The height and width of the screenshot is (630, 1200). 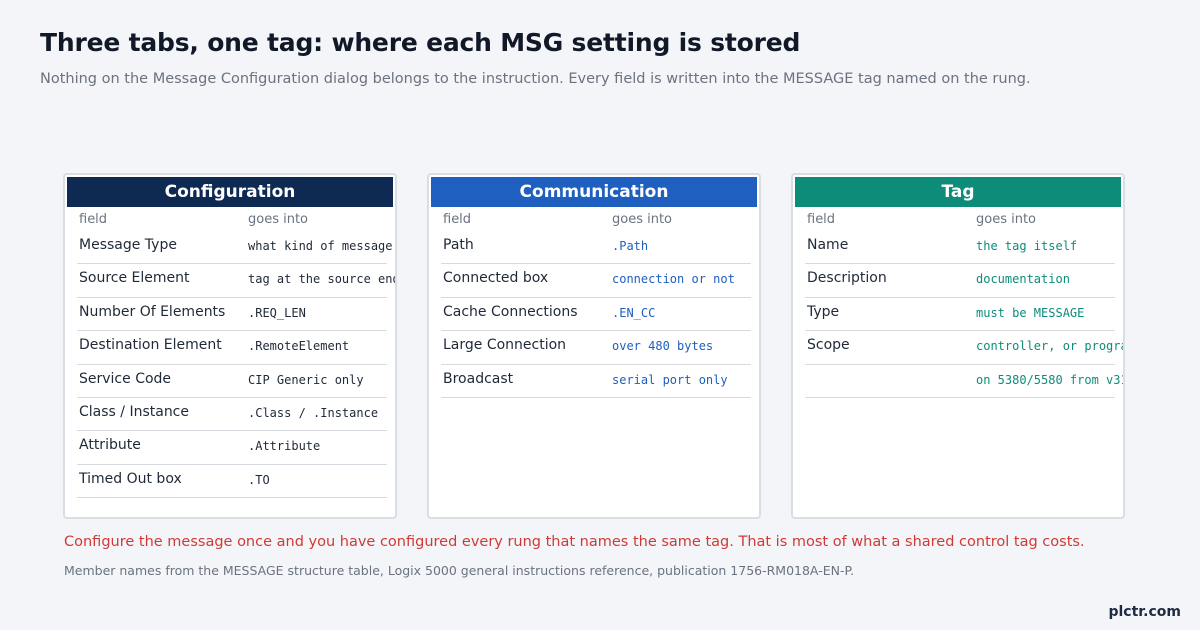 I want to click on table-row: Number Of Elements .REQ_LEN, so click(x=232, y=315).